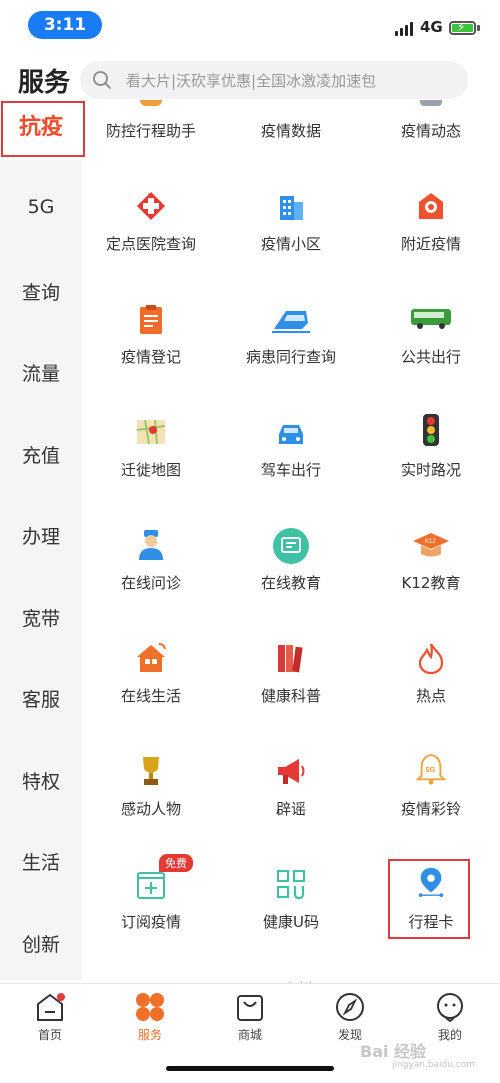 The height and width of the screenshot is (1083, 500). What do you see at coordinates (478, 28) in the screenshot?
I see `battery-tip` at bounding box center [478, 28].